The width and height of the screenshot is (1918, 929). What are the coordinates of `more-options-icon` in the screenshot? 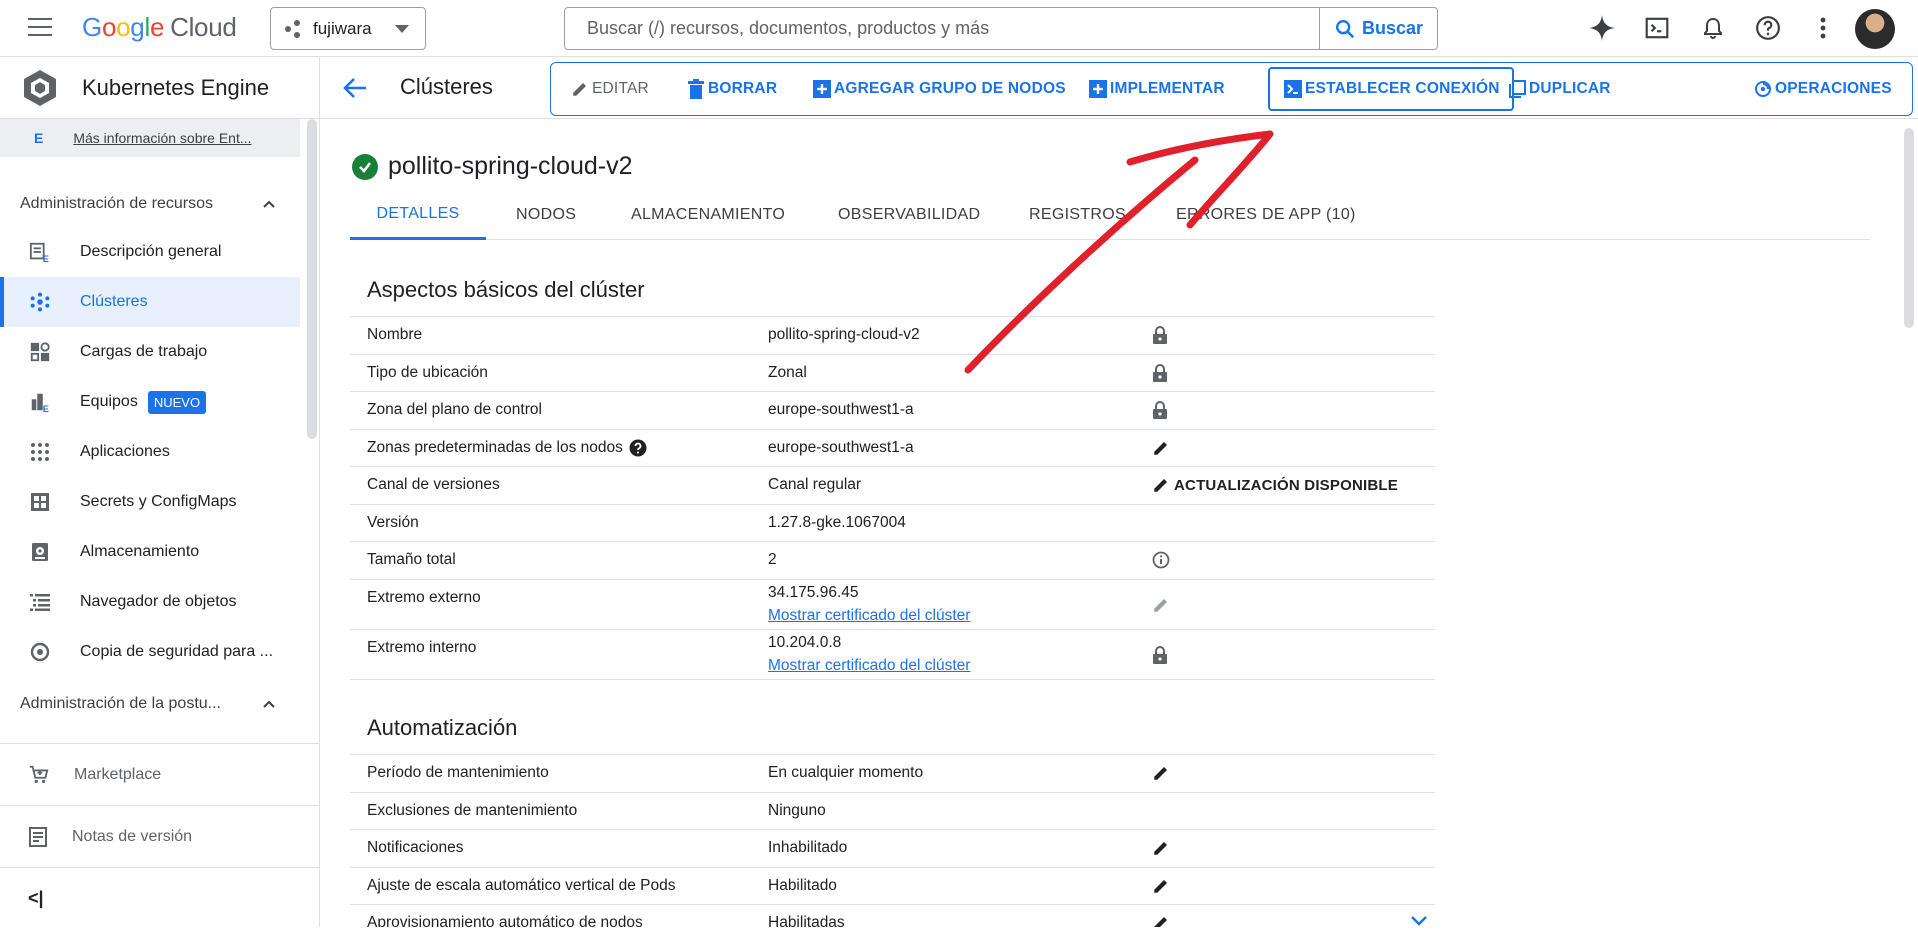 It's located at (1823, 28).